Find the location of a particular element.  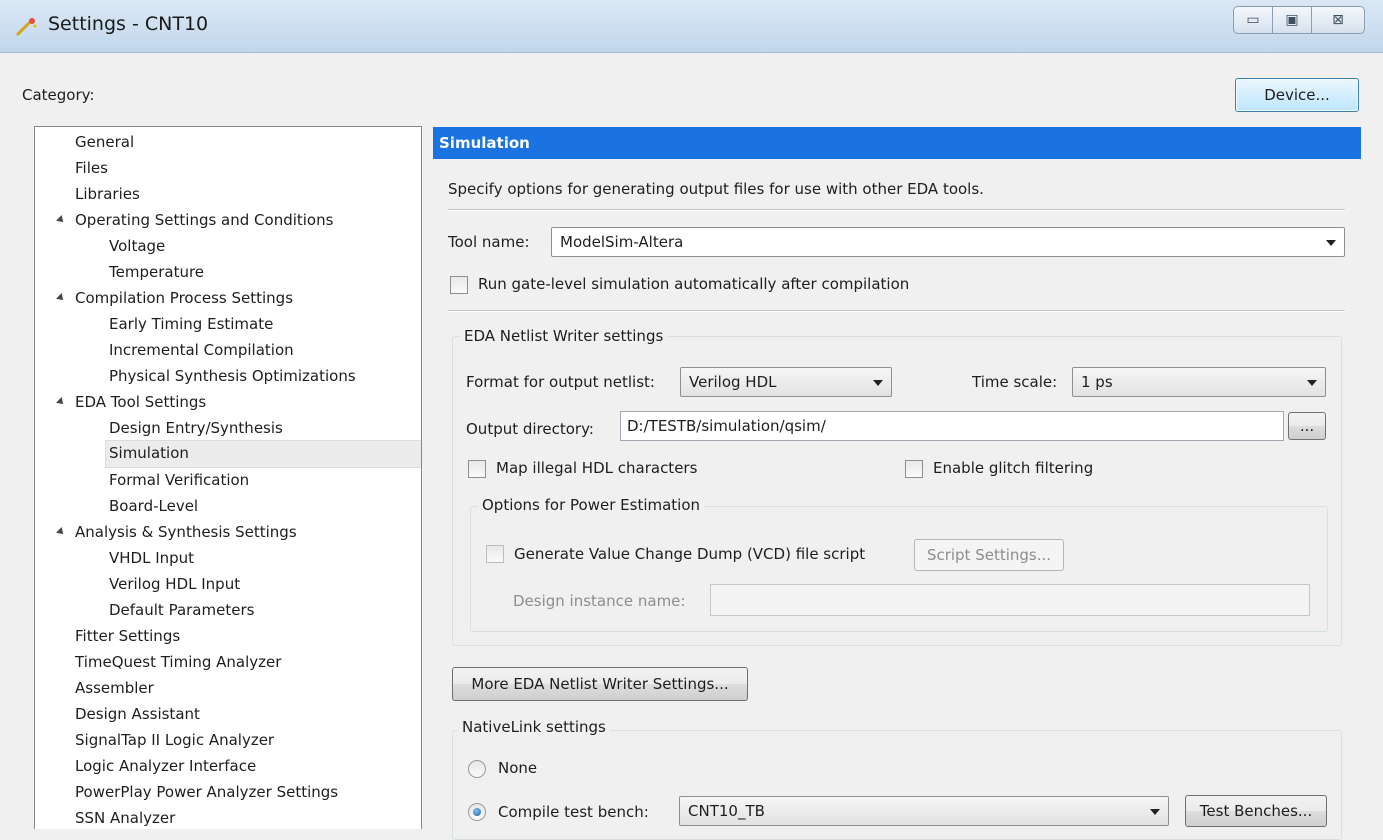

tool-name-select: ModelSim-Altera is located at coordinates (948, 242).